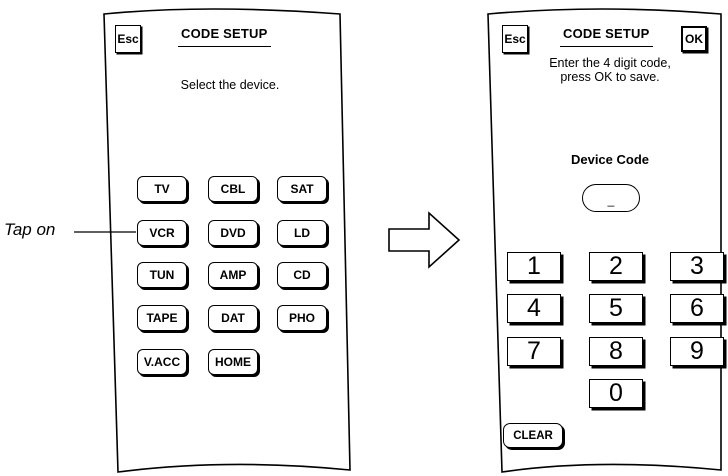 This screenshot has height=476, width=728. I want to click on device-code-label: Device Code, so click(610, 159).